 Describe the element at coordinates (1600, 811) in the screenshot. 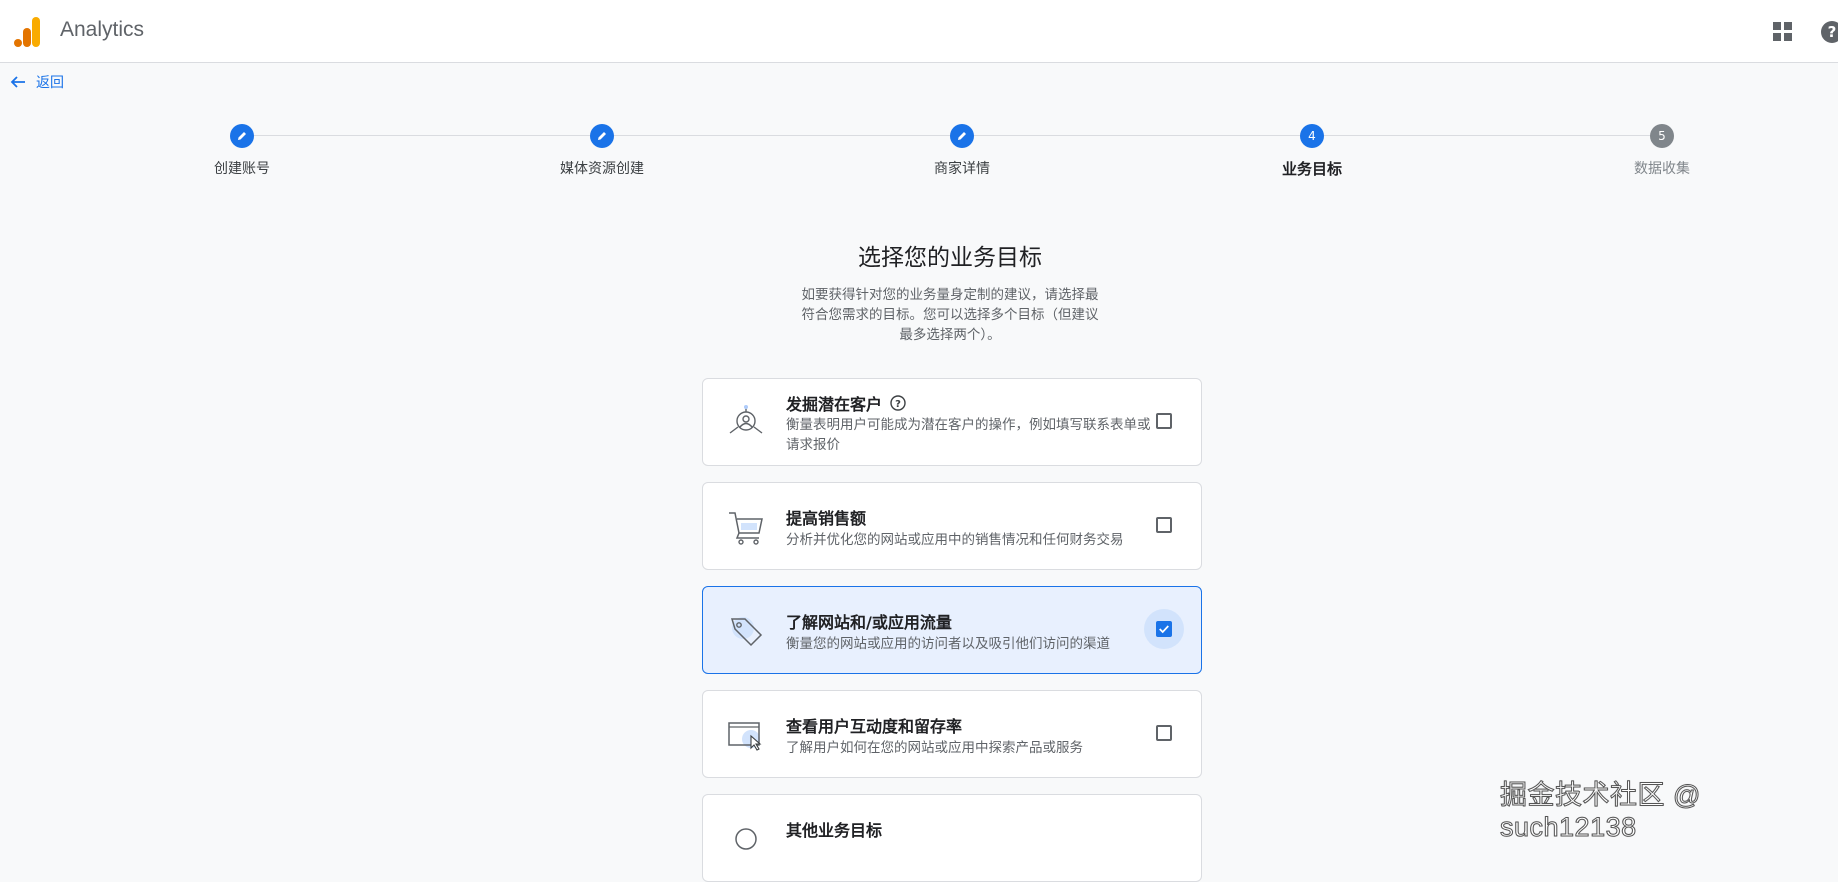

I see `watermark: 掘金技术社区 @ such12138` at that location.